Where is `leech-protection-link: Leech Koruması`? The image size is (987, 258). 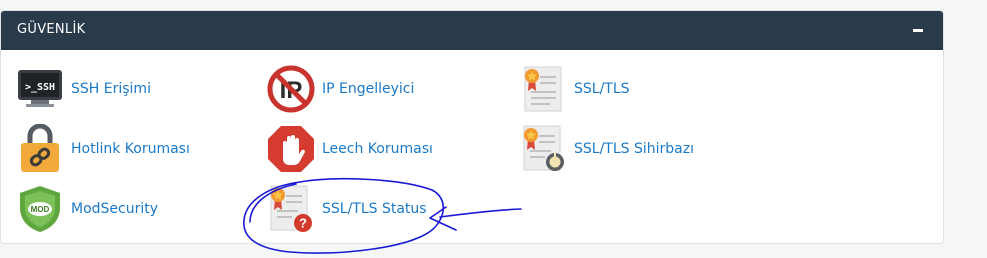 leech-protection-link: Leech Koruması is located at coordinates (349, 149).